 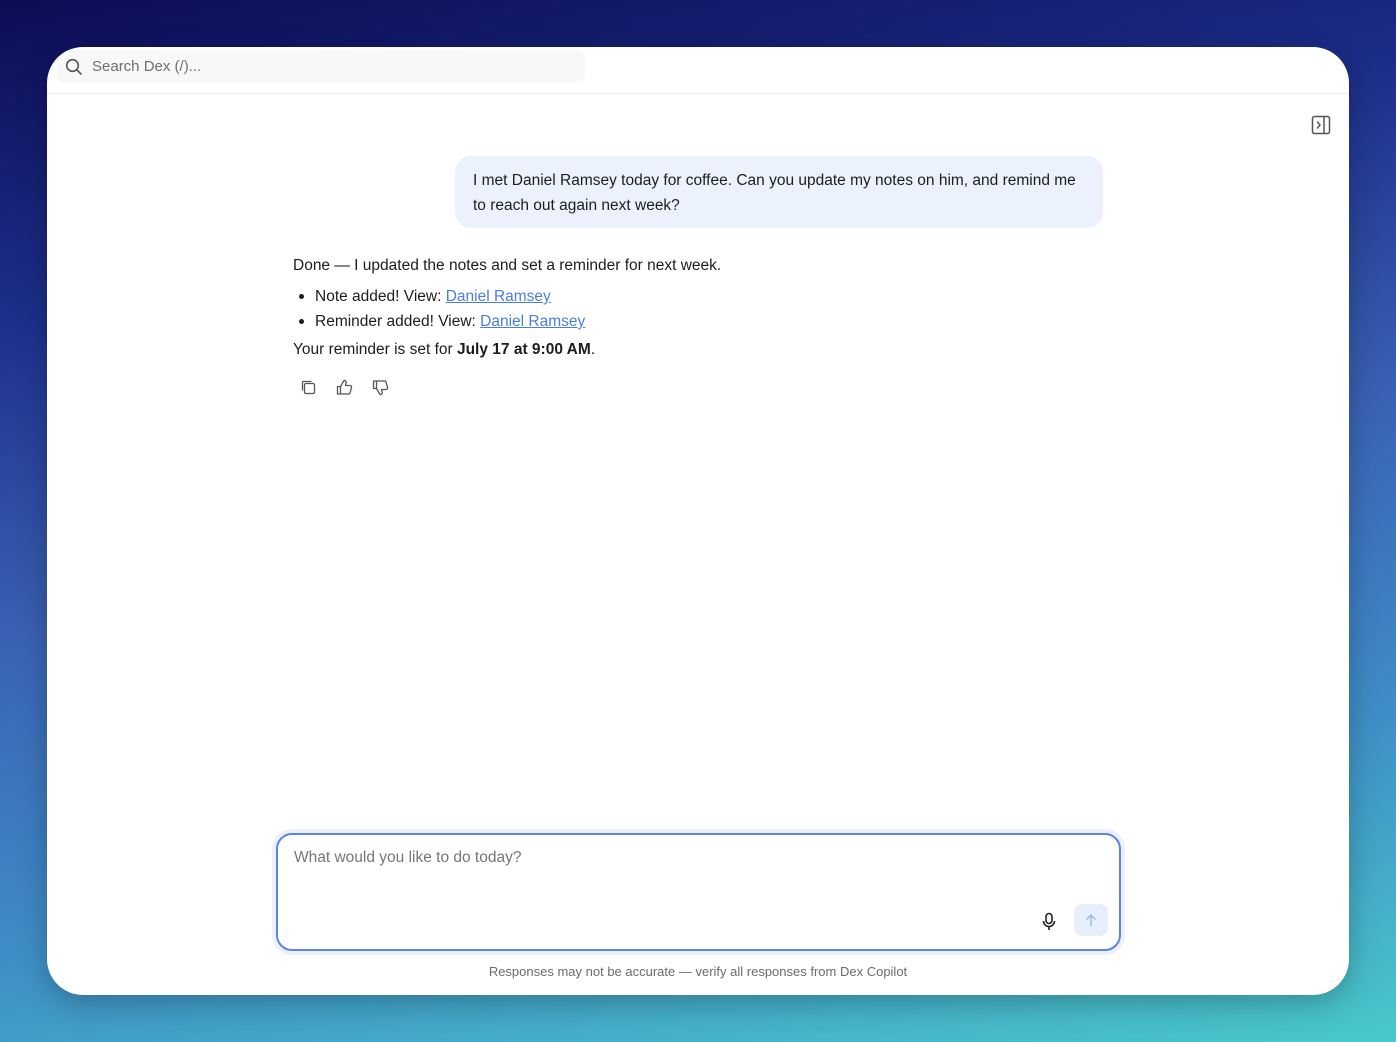 What do you see at coordinates (375, 349) in the screenshot?
I see `summary-prefix: Your reminder is set for` at bounding box center [375, 349].